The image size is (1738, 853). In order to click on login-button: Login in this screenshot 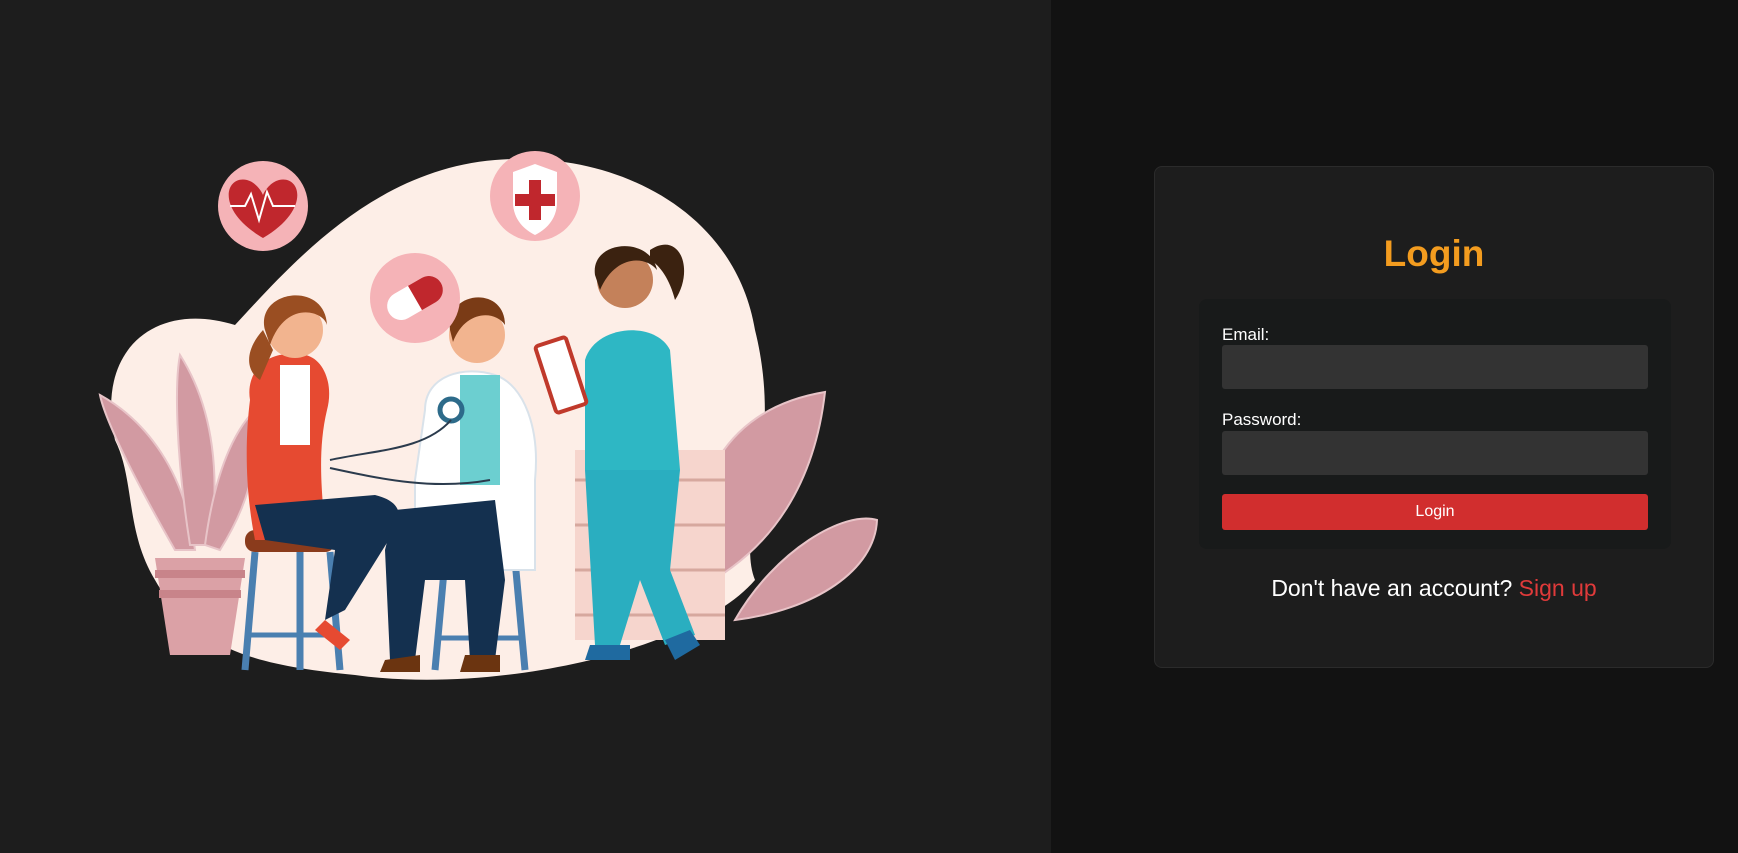, I will do `click(1435, 512)`.